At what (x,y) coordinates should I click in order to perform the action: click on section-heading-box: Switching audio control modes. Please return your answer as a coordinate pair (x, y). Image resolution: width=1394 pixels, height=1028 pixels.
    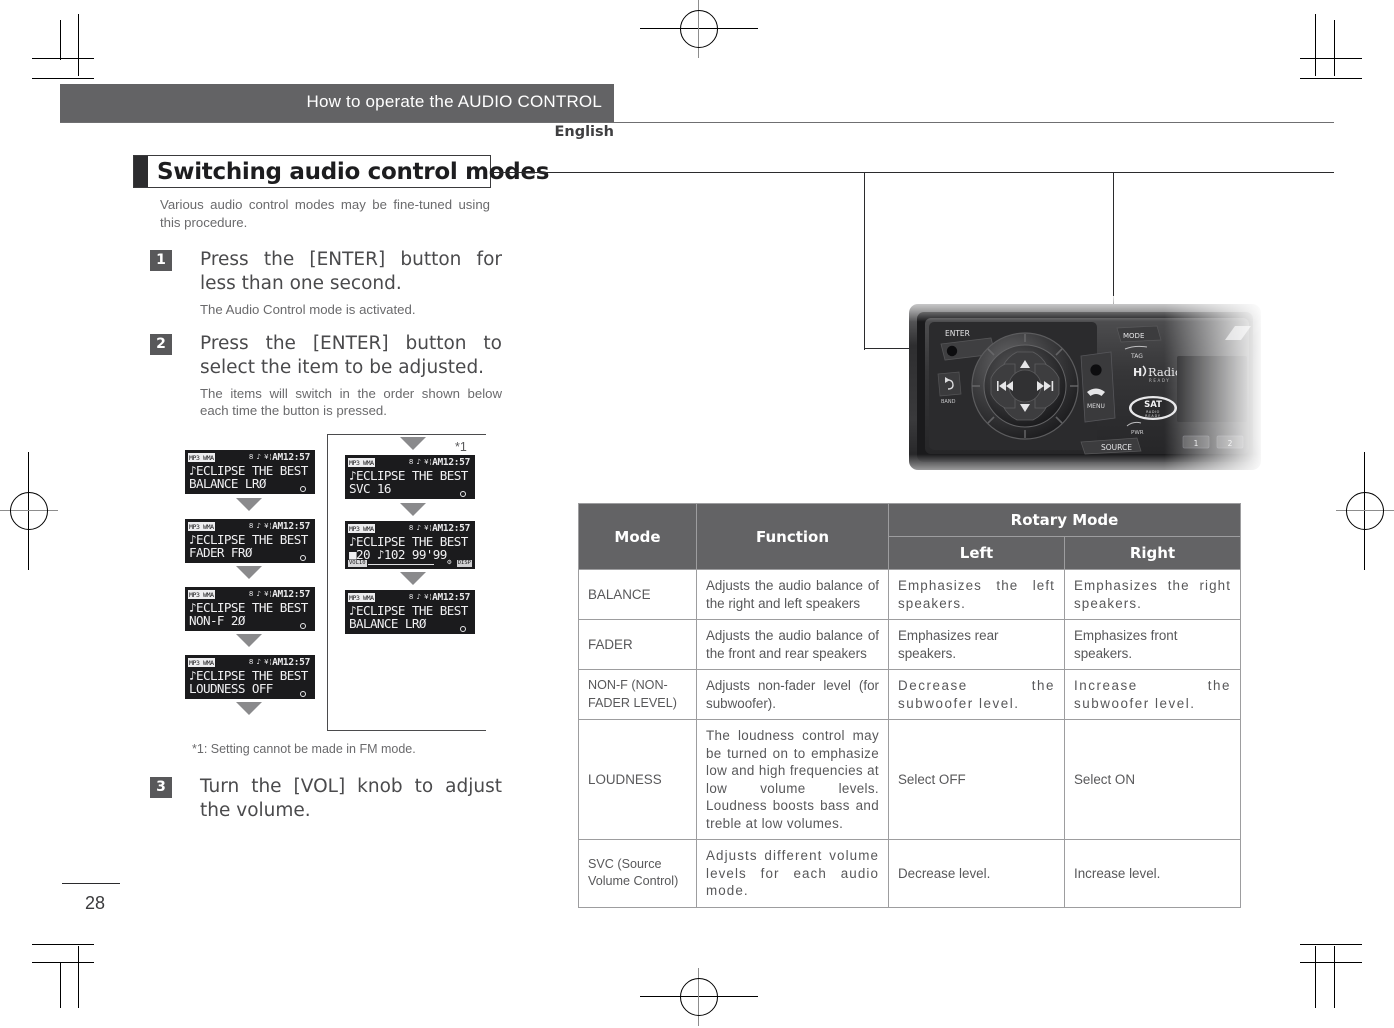
    Looking at the image, I should click on (341, 171).